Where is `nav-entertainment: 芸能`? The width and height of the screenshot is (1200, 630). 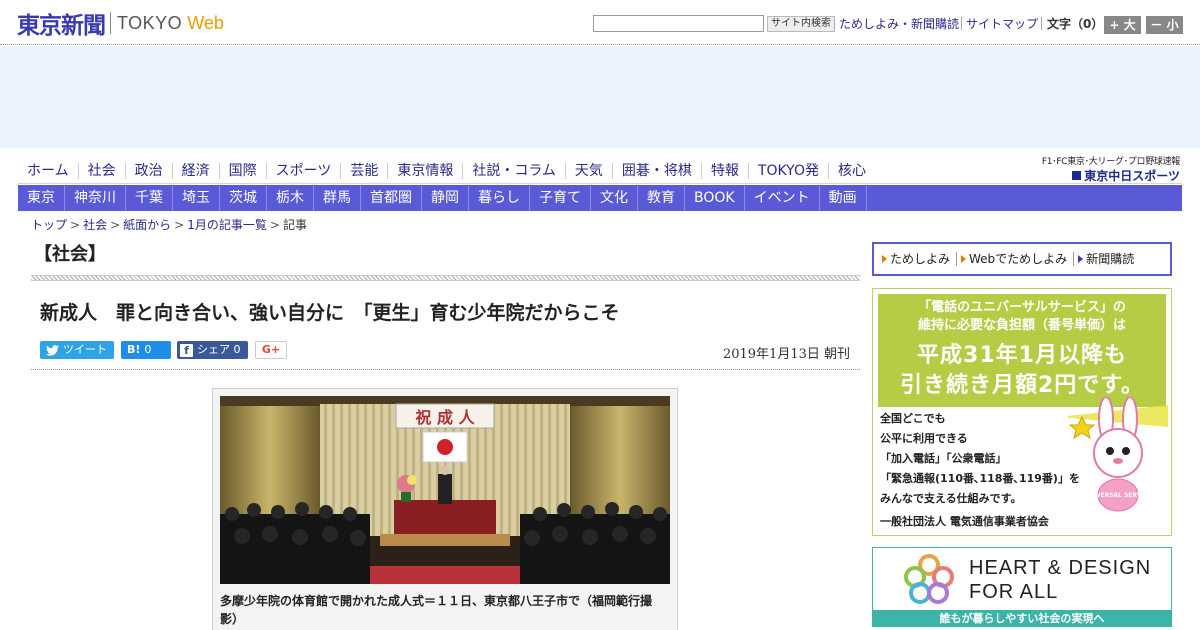 nav-entertainment: 芸能 is located at coordinates (363, 171).